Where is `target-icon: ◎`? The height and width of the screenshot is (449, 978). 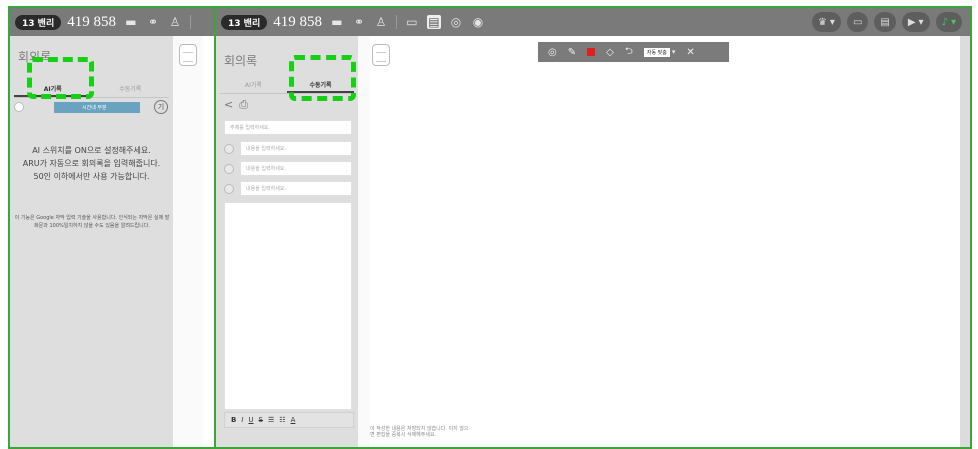
target-icon: ◎ is located at coordinates (552, 52).